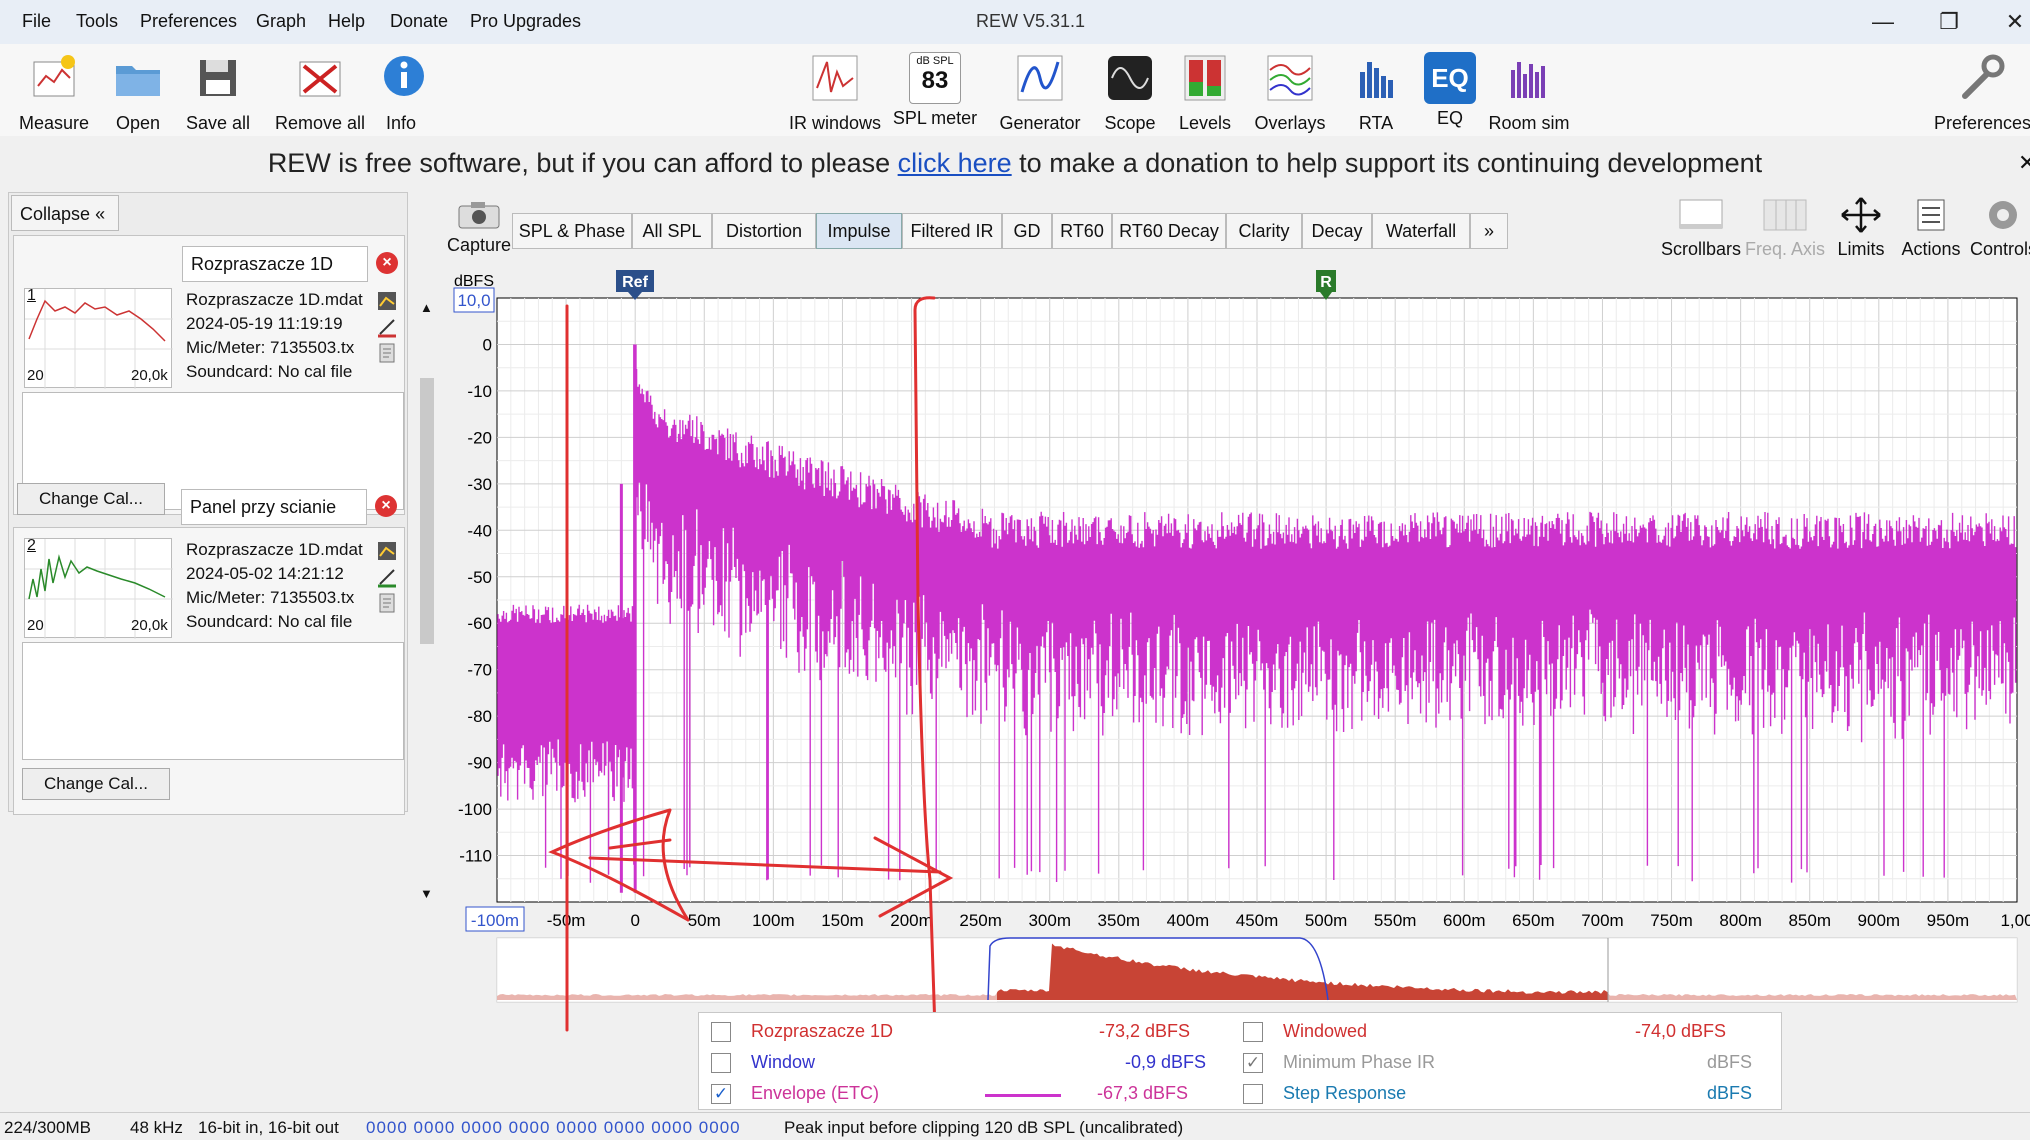 The image size is (2030, 1140). Describe the element at coordinates (1949, 22) in the screenshot. I see `restore-button: ❐` at that location.